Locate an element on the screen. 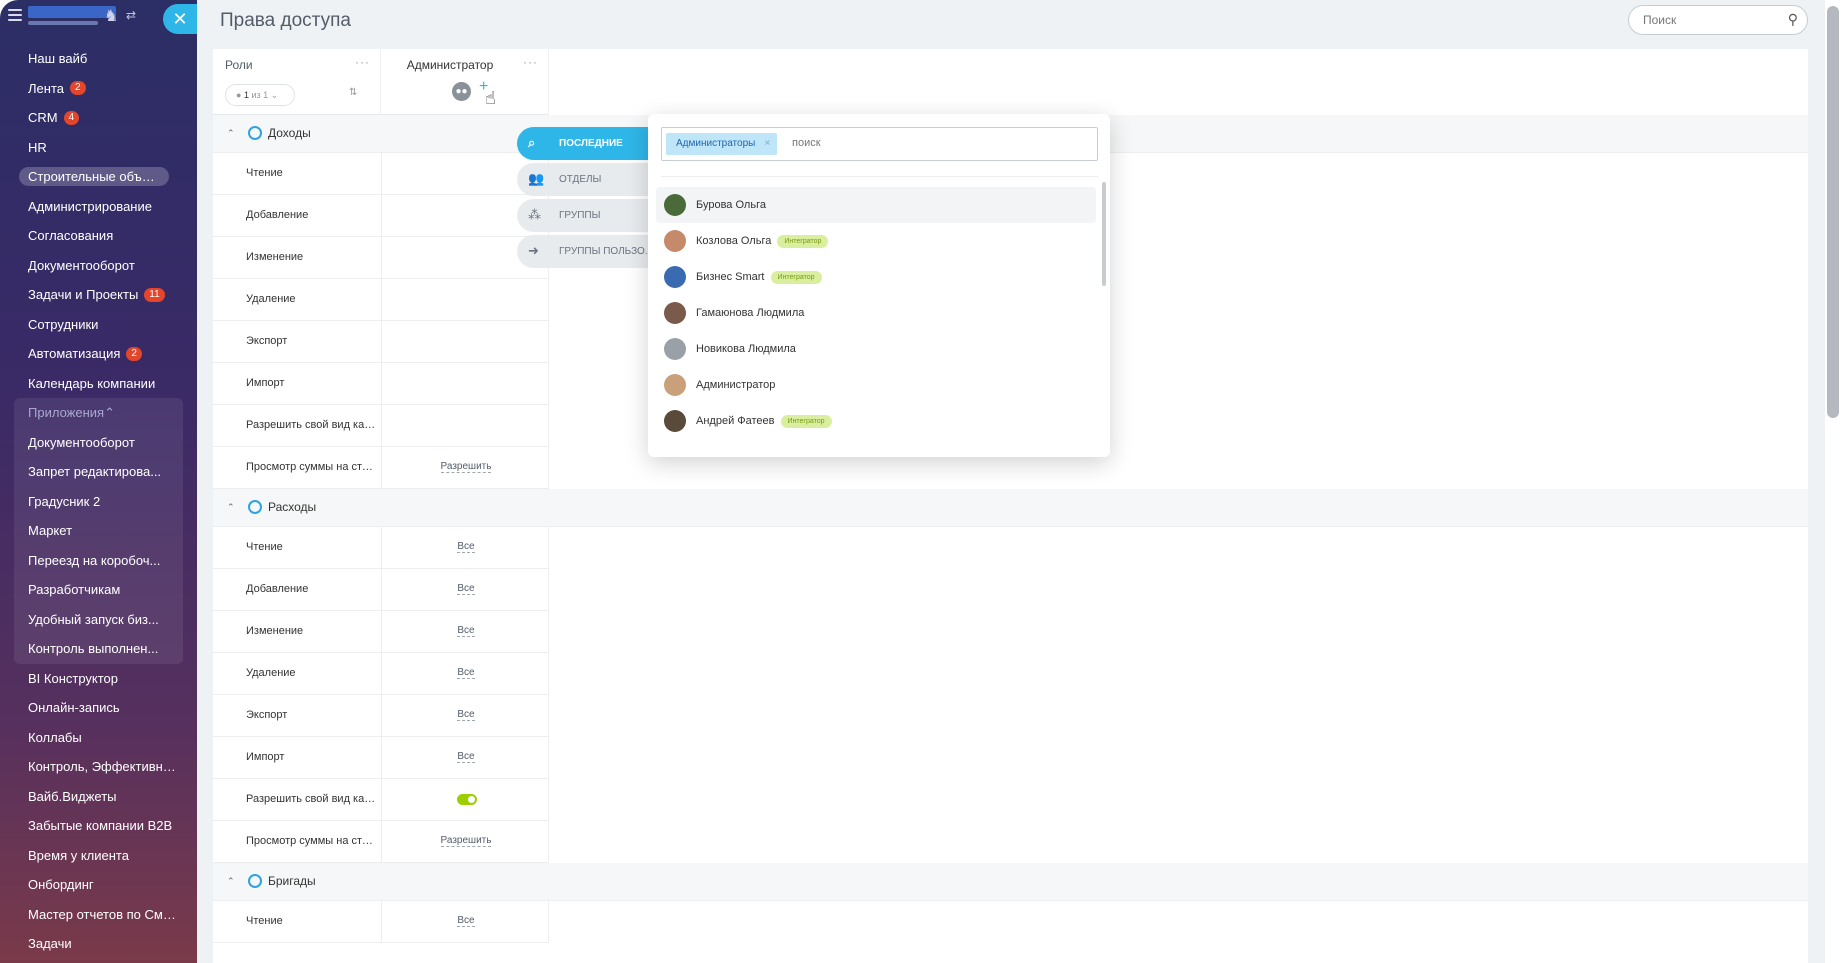 Image resolution: width=1844 pixels, height=963 pixels. search-input is located at coordinates (1708, 20).